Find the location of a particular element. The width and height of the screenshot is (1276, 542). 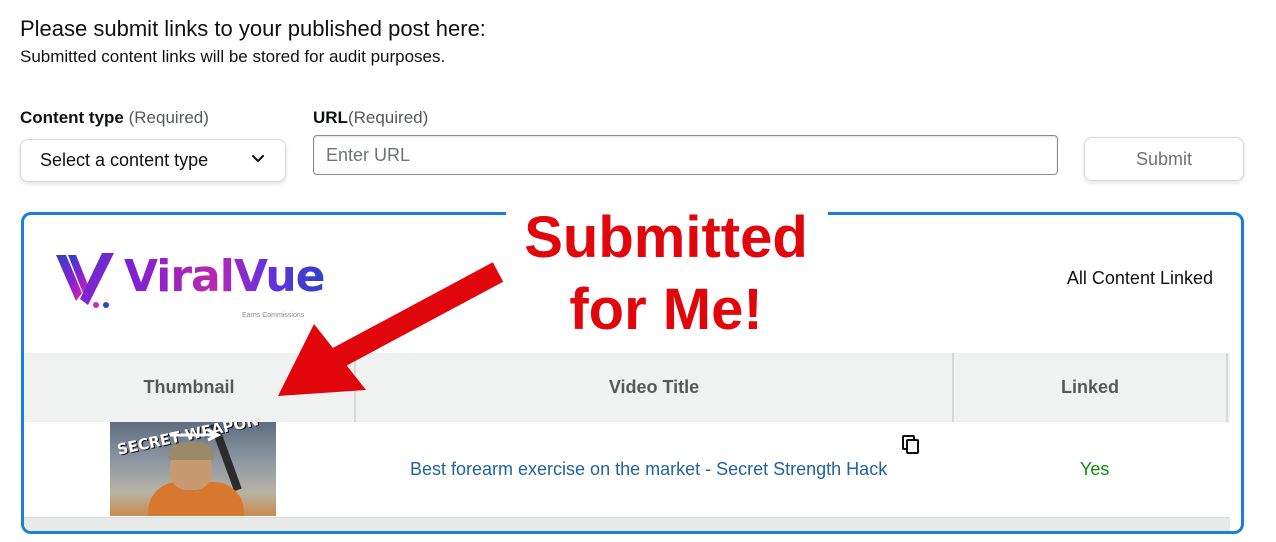

url-label: URL(Required) is located at coordinates (370, 118).